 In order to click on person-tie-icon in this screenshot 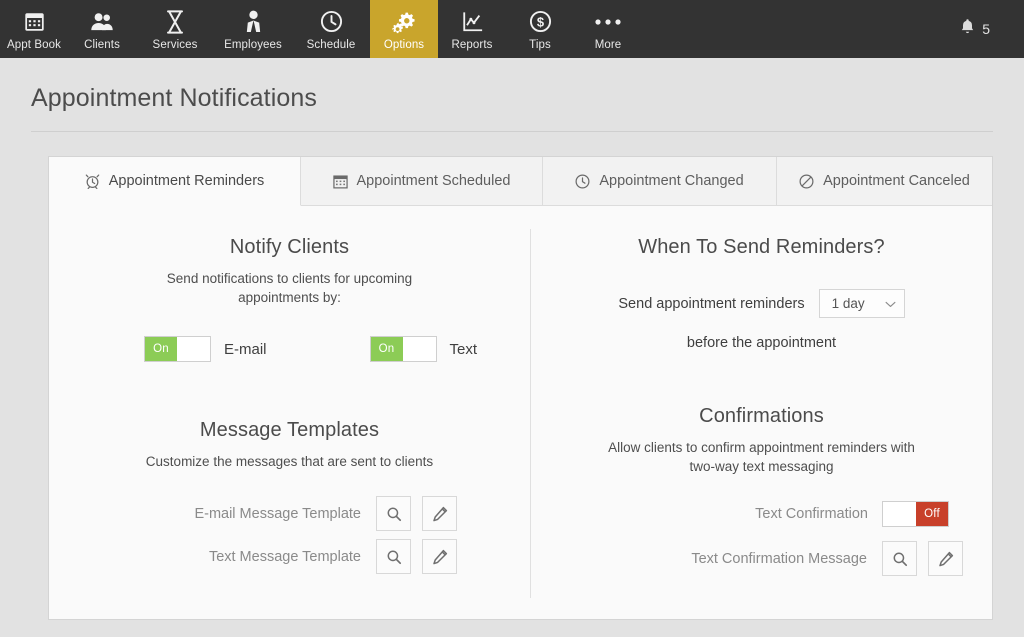, I will do `click(253, 22)`.